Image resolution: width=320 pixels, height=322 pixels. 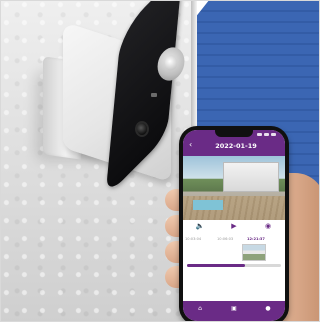 What do you see at coordinates (142, 129) in the screenshot?
I see `camera-motion-sensor` at bounding box center [142, 129].